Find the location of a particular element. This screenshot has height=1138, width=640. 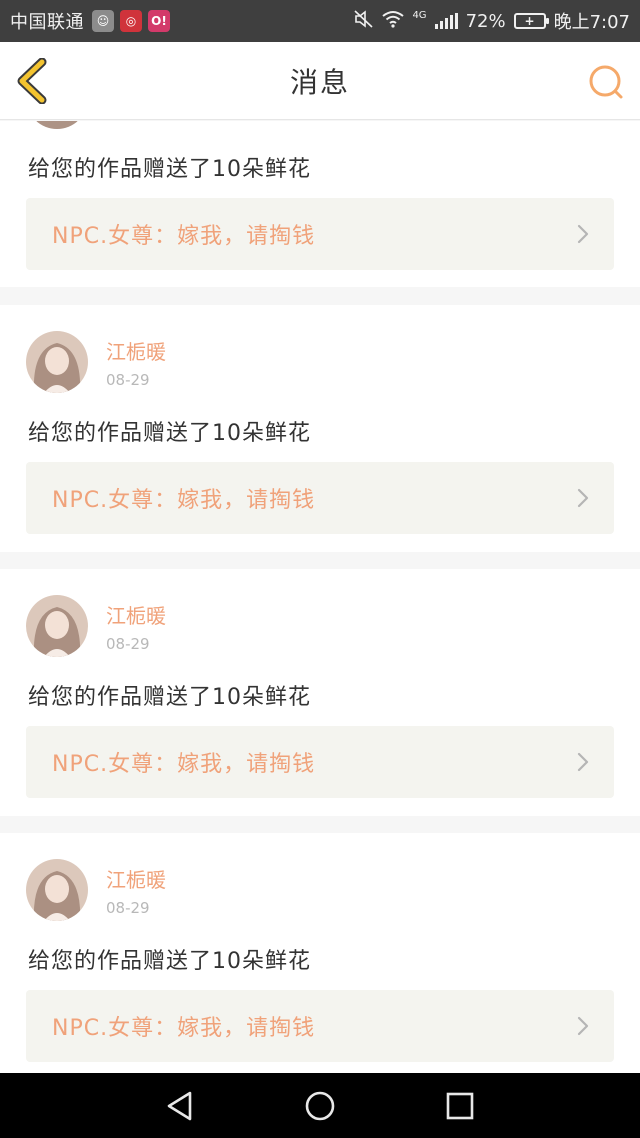

status-indicators: 4G 72% + 晚上7:07 is located at coordinates (492, 21).